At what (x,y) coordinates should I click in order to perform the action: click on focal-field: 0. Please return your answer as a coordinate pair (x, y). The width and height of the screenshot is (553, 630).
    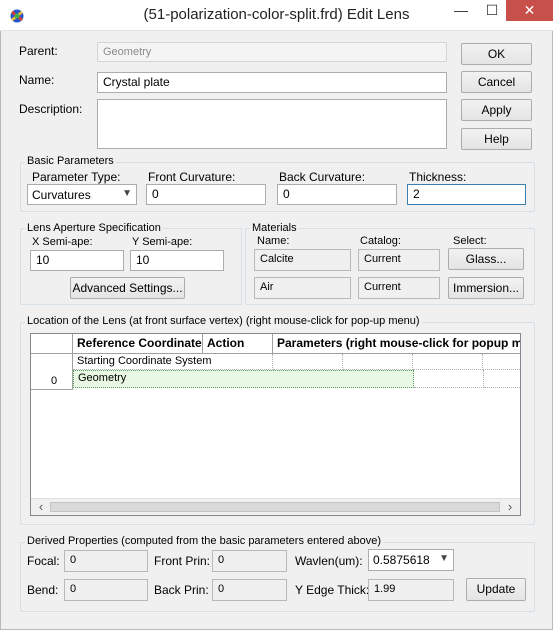
    Looking at the image, I should click on (106, 561).